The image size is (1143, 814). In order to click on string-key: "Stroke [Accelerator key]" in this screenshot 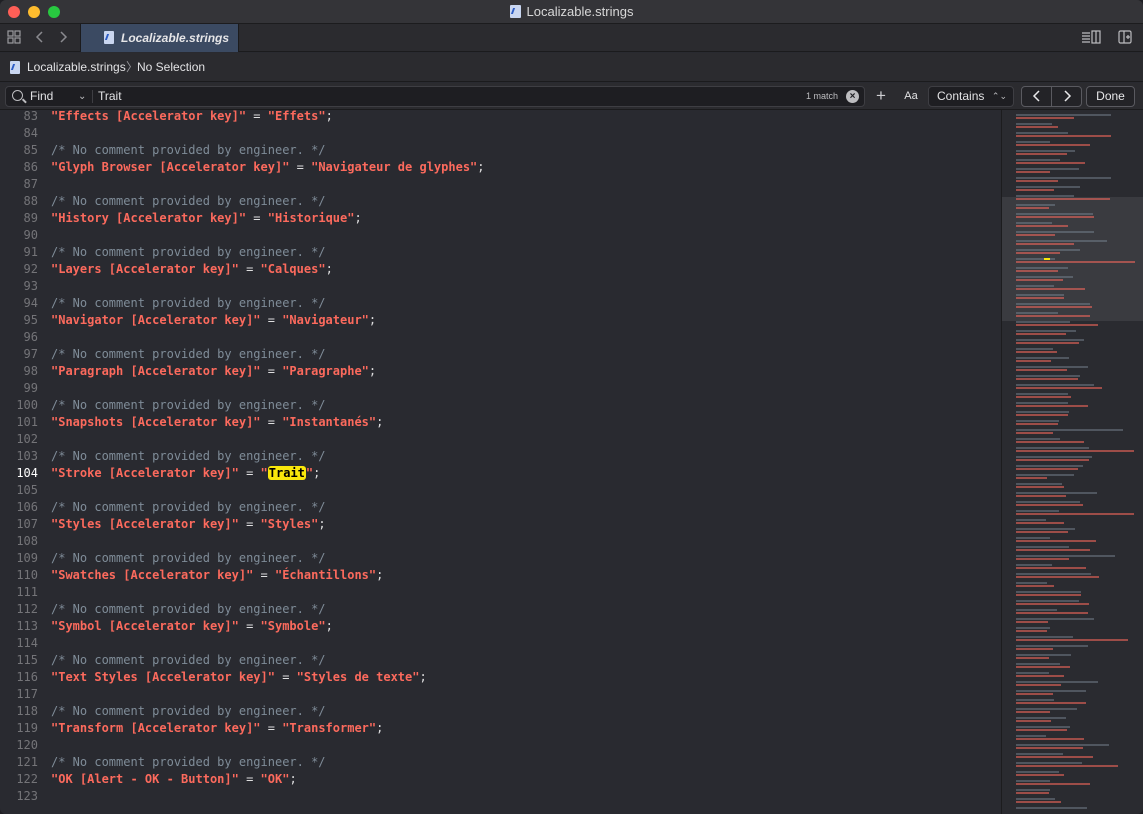, I will do `click(145, 473)`.